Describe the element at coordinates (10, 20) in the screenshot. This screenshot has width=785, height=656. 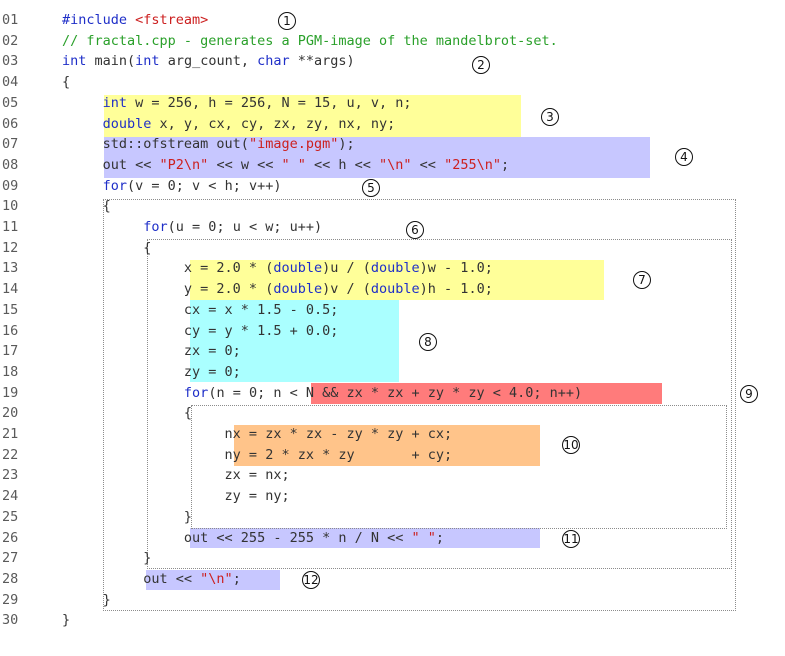
I see `line-number: 01` at that location.